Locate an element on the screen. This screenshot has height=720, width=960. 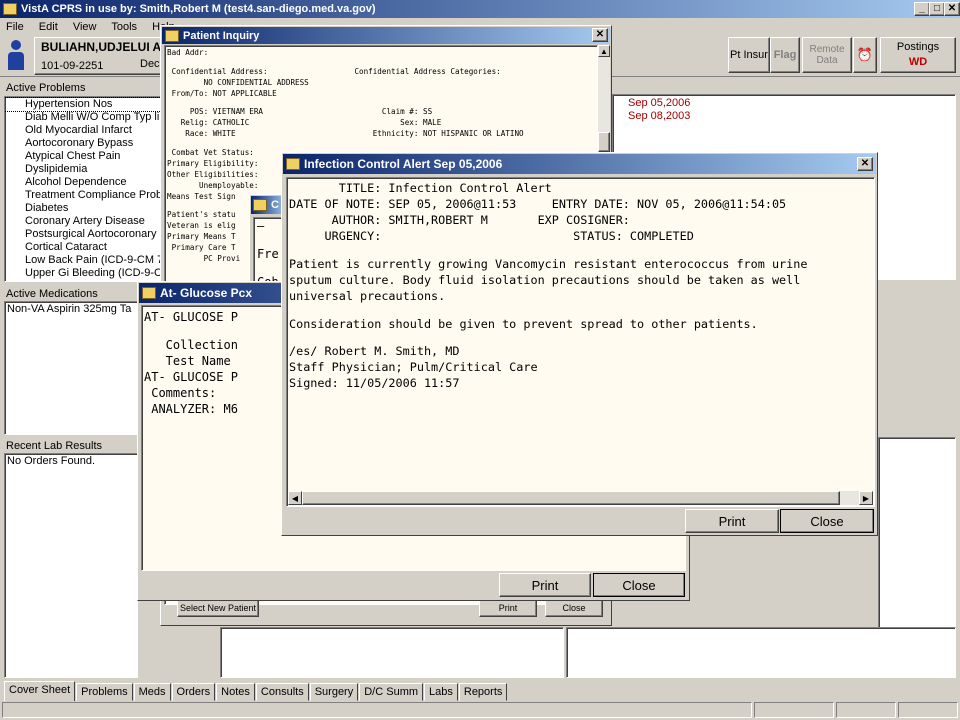
tab-d-c-summ: D/C Summ is located at coordinates (391, 692).